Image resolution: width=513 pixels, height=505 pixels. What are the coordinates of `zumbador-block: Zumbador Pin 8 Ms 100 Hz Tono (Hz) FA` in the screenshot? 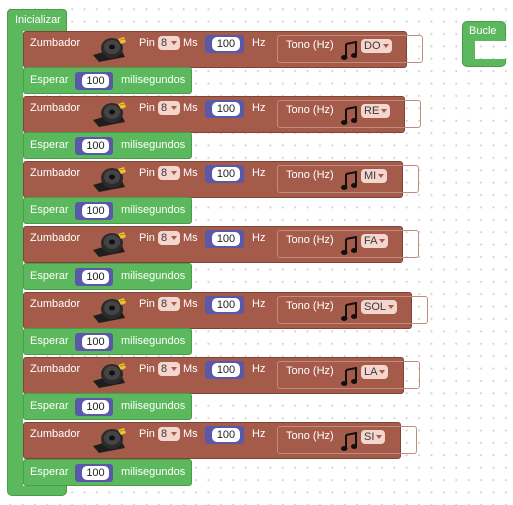 It's located at (221, 244).